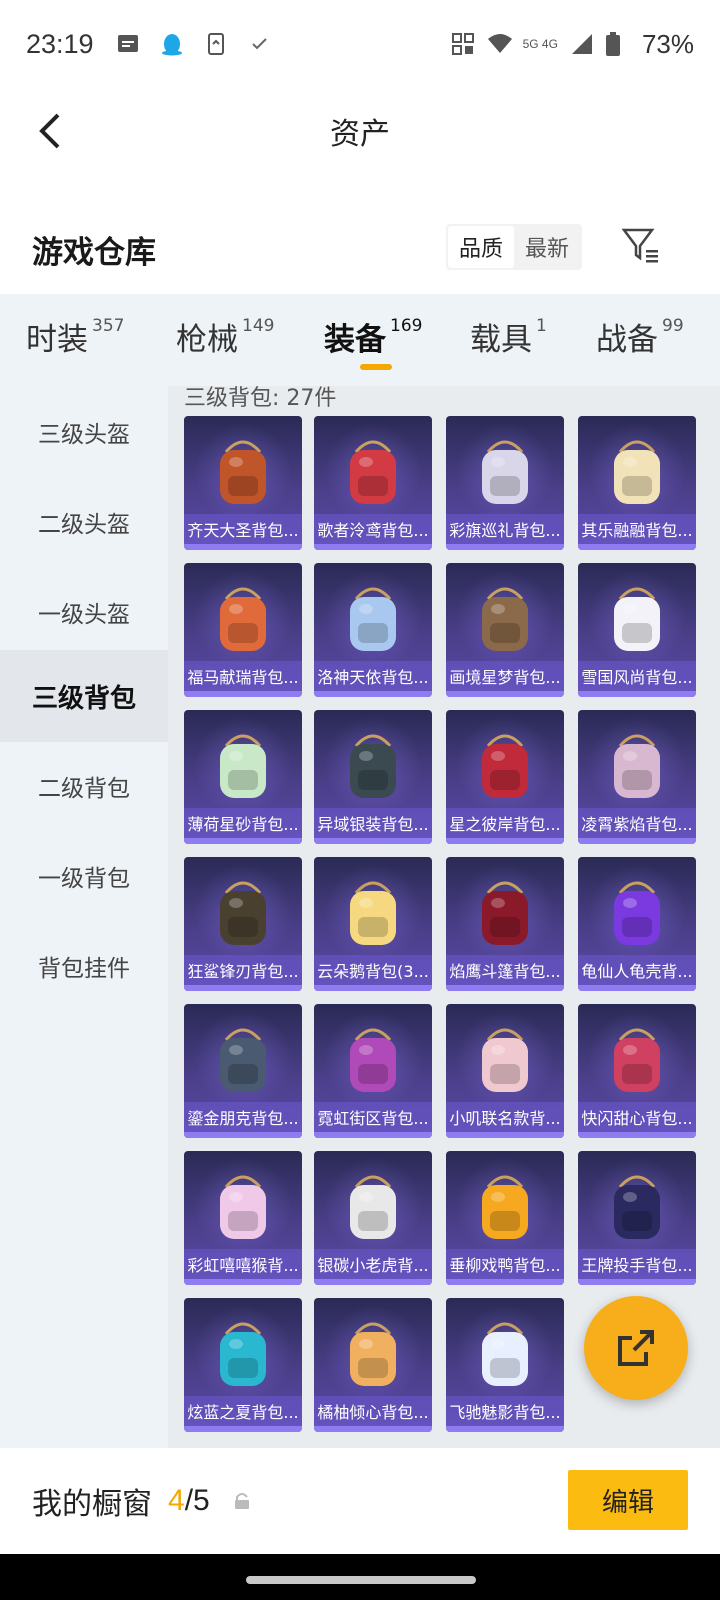 Image resolution: width=720 pixels, height=1600 pixels. I want to click on sort-newest-button: 最新, so click(547, 247).